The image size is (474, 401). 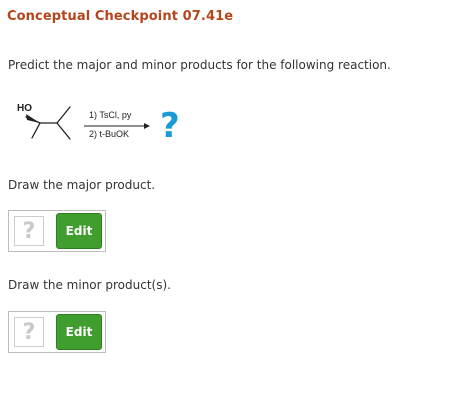 What do you see at coordinates (170, 126) in the screenshot?
I see `unknown-product-icon: ?` at bounding box center [170, 126].